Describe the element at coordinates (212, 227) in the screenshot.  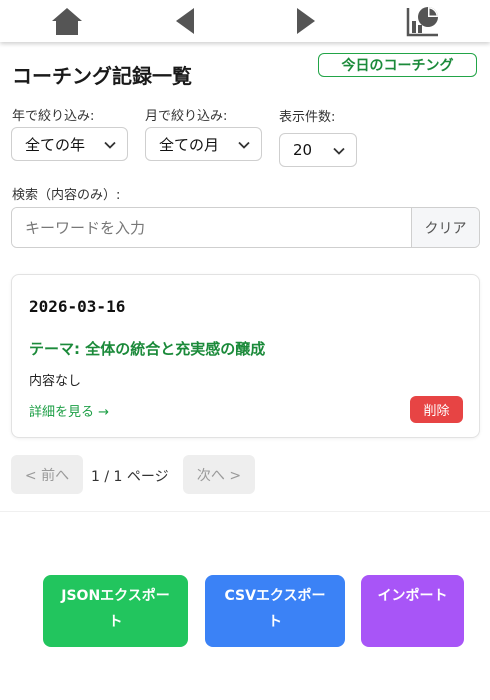
I see `search-input` at that location.